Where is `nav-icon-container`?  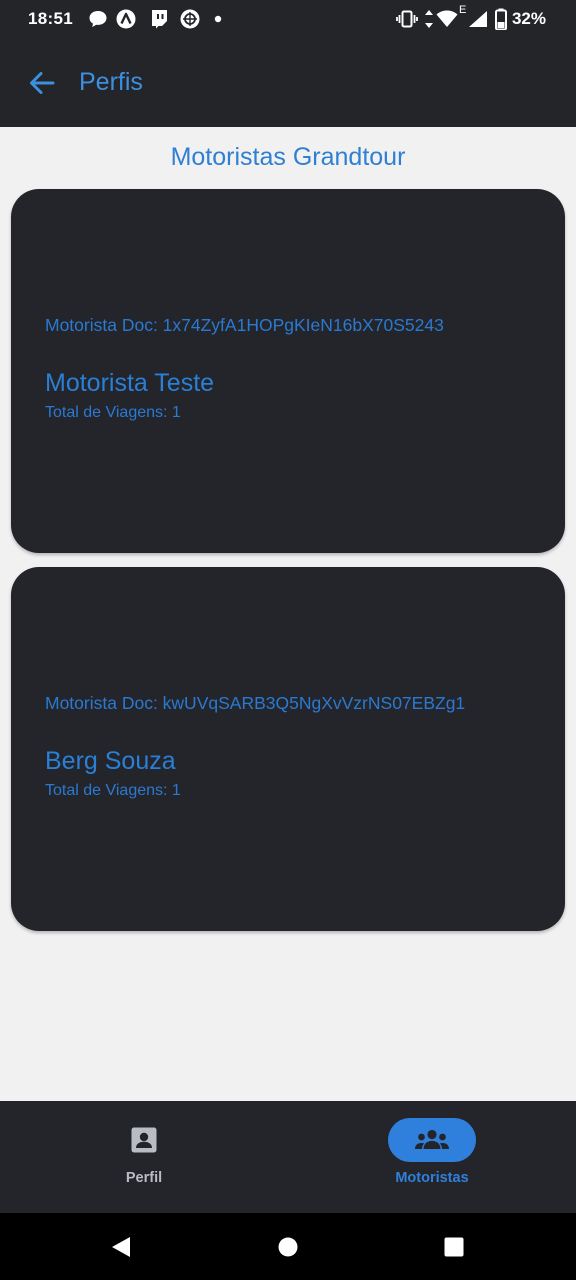
nav-icon-container is located at coordinates (144, 1140).